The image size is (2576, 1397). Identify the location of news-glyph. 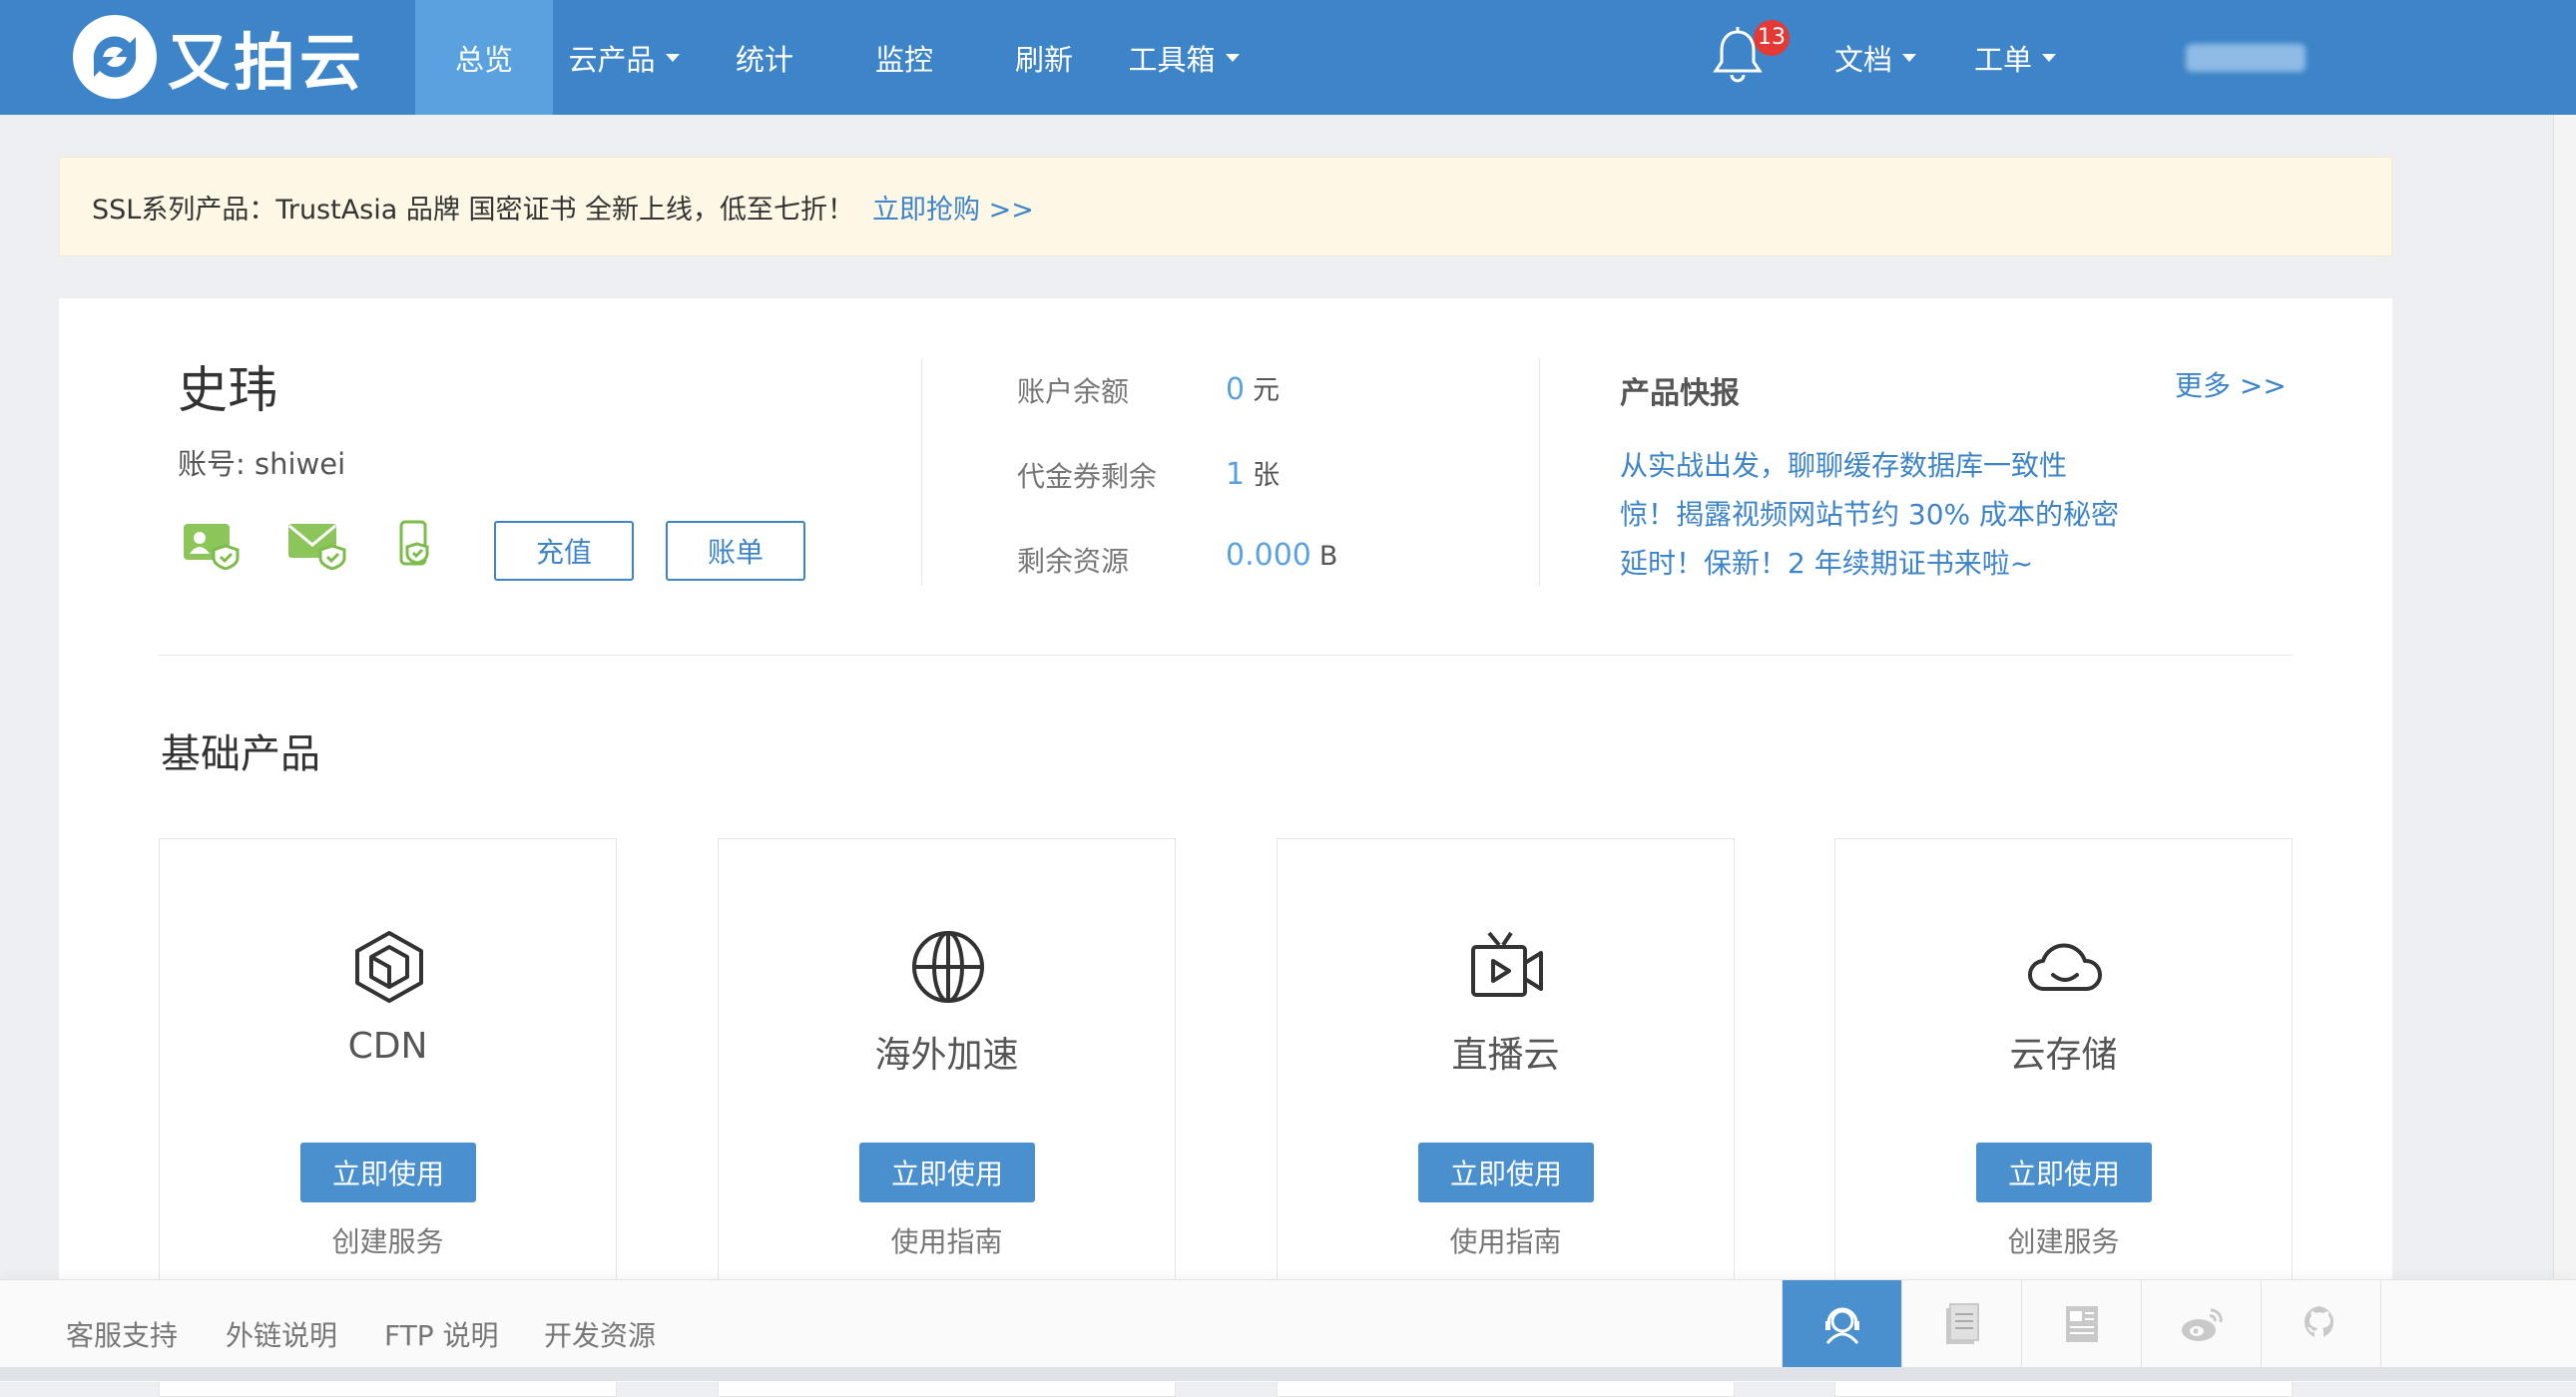
(2082, 1324).